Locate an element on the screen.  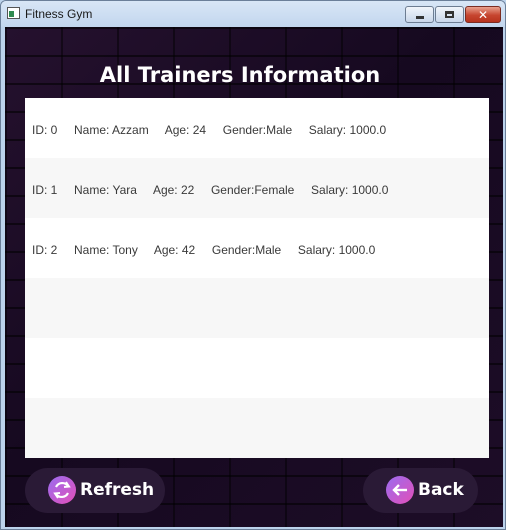
title-bar: Fitness Gym ✕ is located at coordinates (253, 14).